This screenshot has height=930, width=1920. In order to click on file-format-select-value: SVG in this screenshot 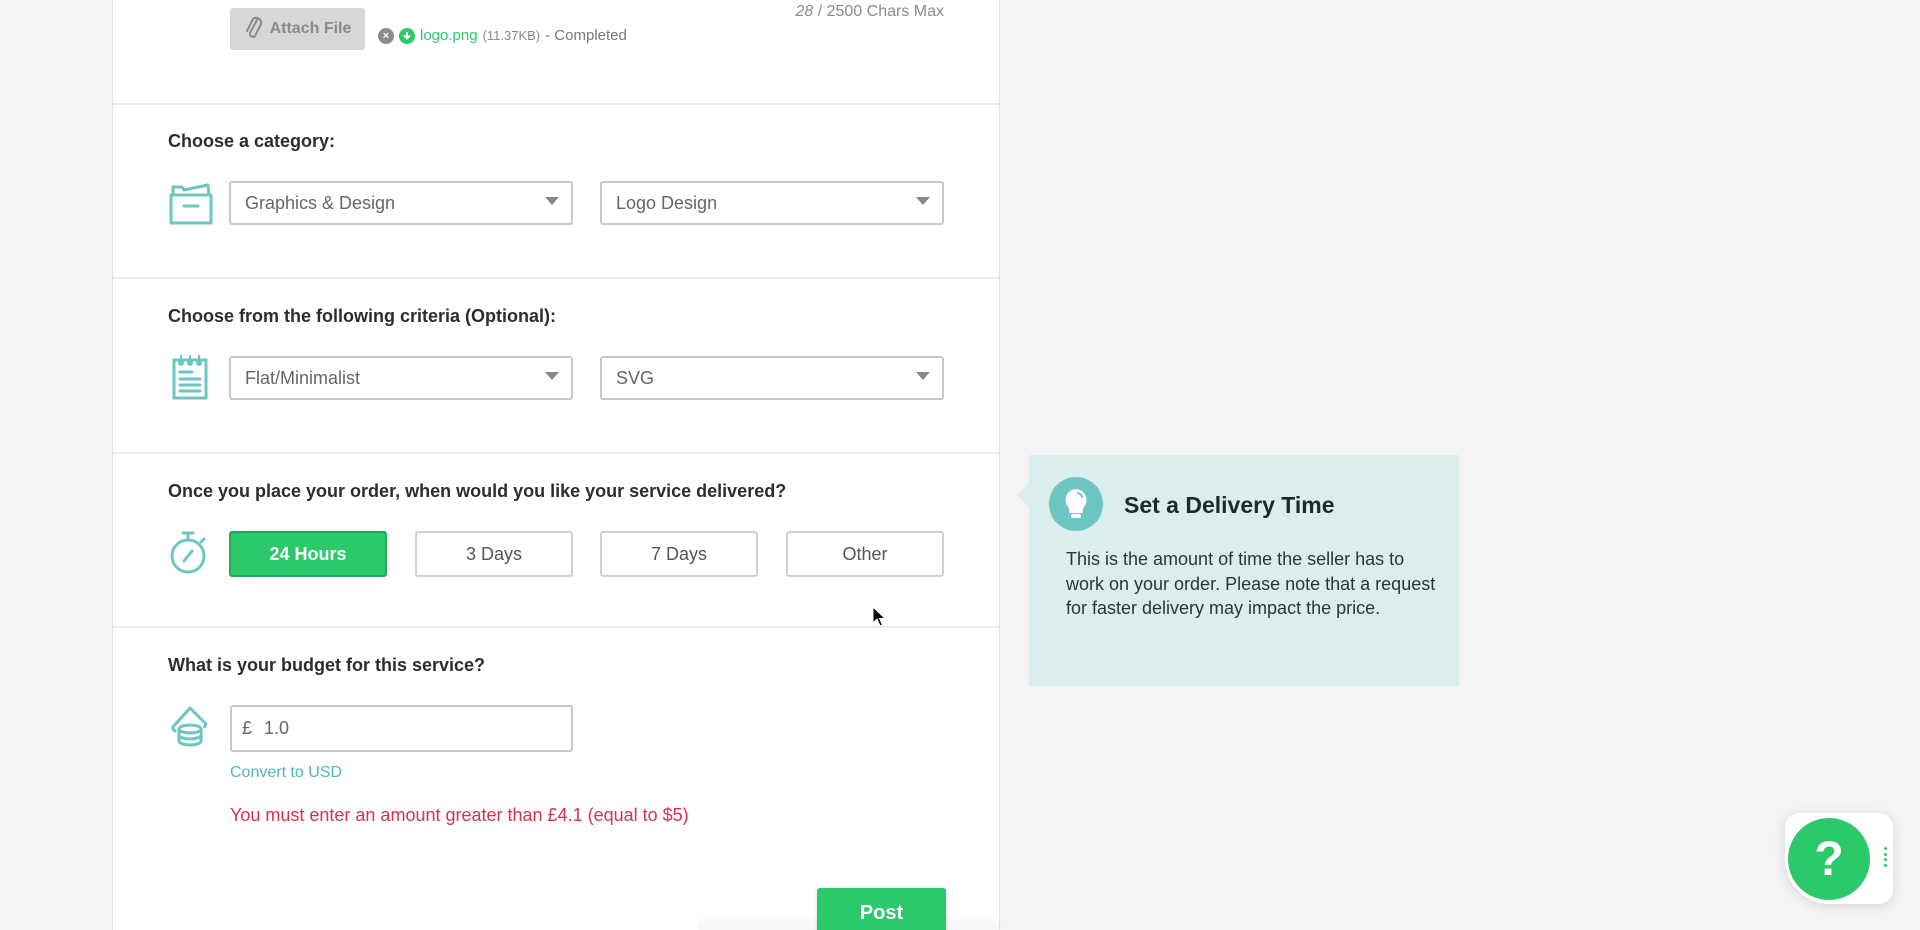, I will do `click(635, 377)`.